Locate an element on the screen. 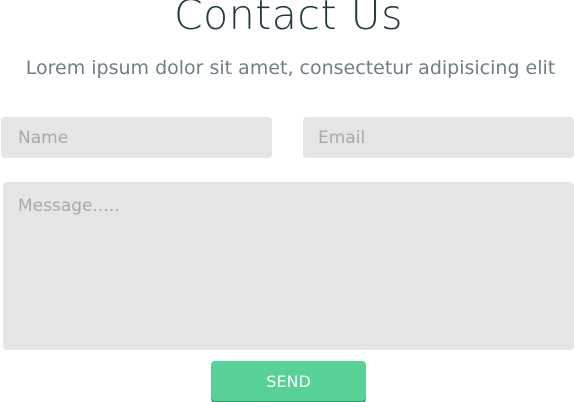 The image size is (574, 402). page-title: Contact Us is located at coordinates (288, 19).